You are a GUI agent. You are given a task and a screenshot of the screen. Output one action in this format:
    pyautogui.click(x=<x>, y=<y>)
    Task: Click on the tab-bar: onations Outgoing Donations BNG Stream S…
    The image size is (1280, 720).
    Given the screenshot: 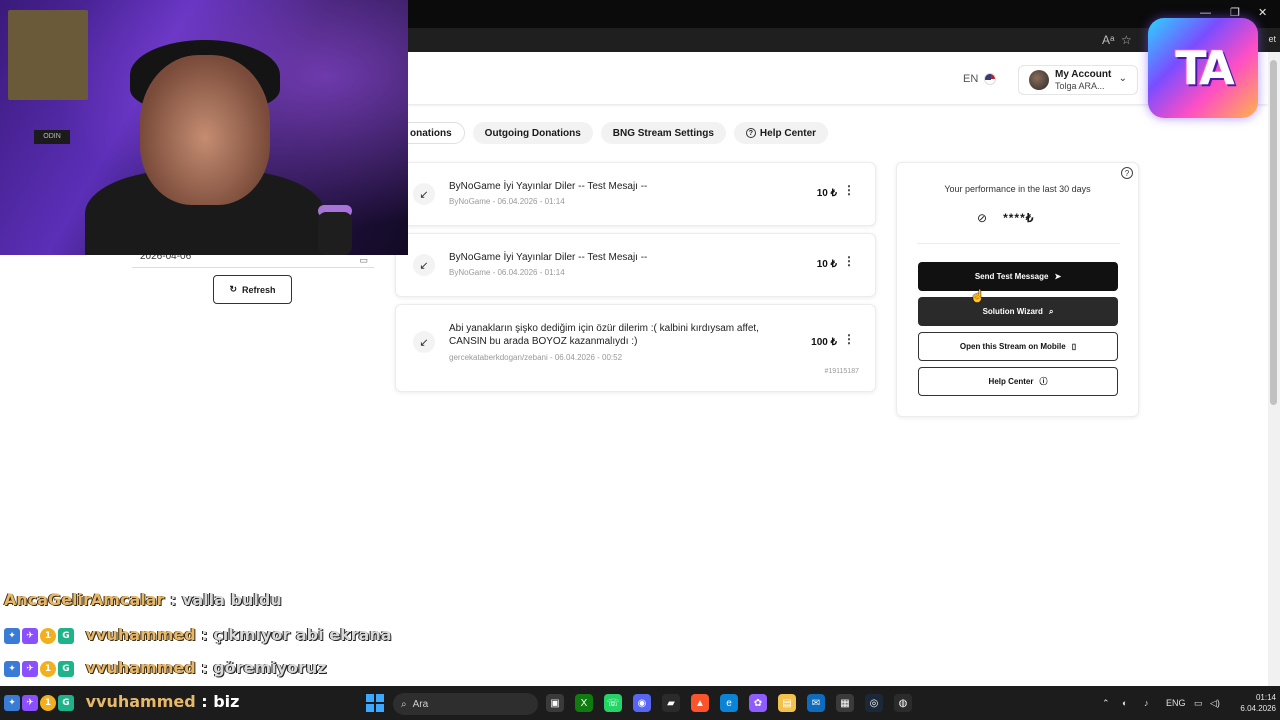 What is the action you would take?
    pyautogui.click(x=612, y=133)
    